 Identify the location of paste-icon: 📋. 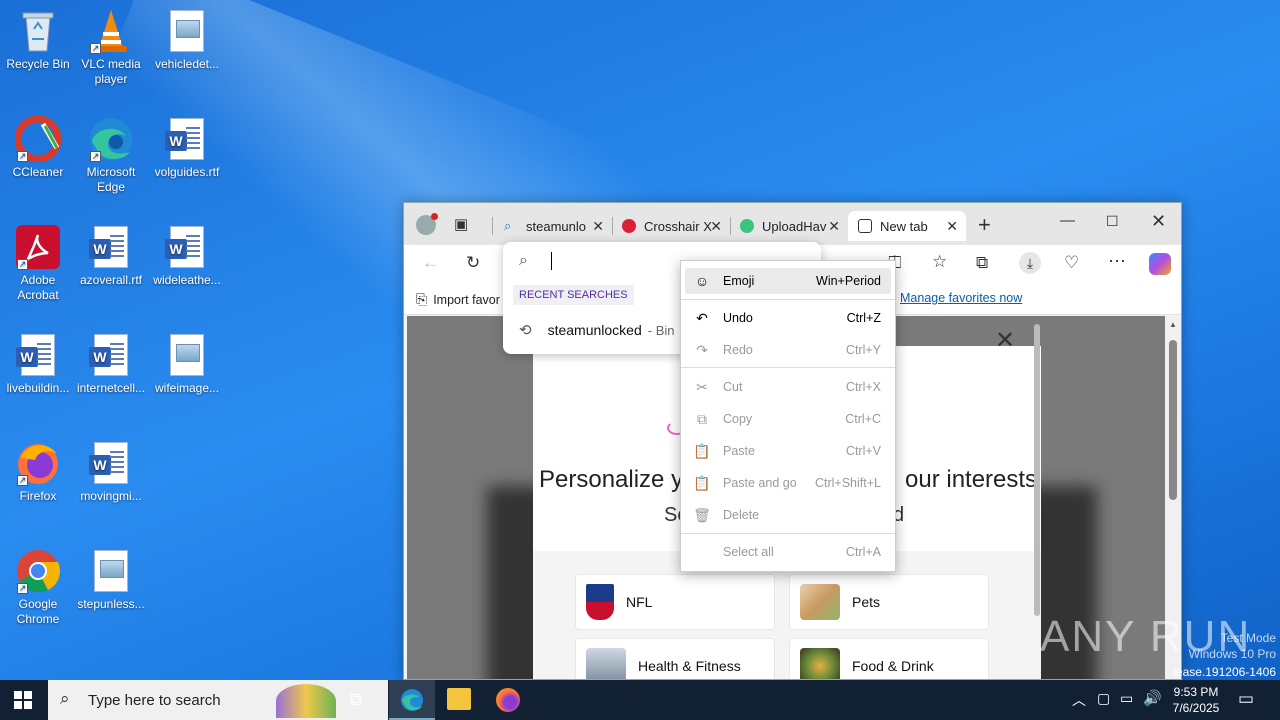
(702, 450).